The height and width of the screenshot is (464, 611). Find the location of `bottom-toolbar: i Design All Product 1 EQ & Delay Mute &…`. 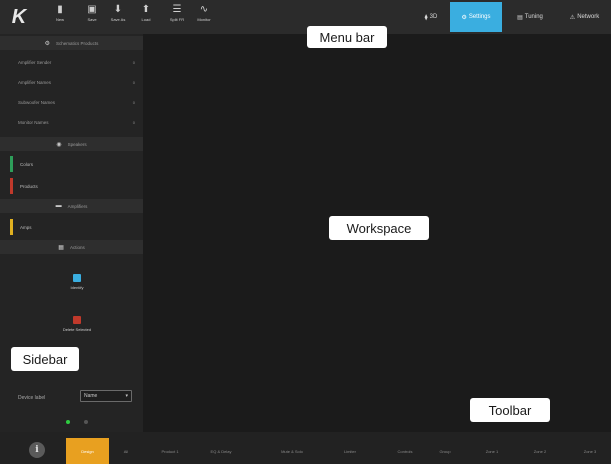

bottom-toolbar: i Design All Product 1 EQ & Delay Mute &… is located at coordinates (305, 448).